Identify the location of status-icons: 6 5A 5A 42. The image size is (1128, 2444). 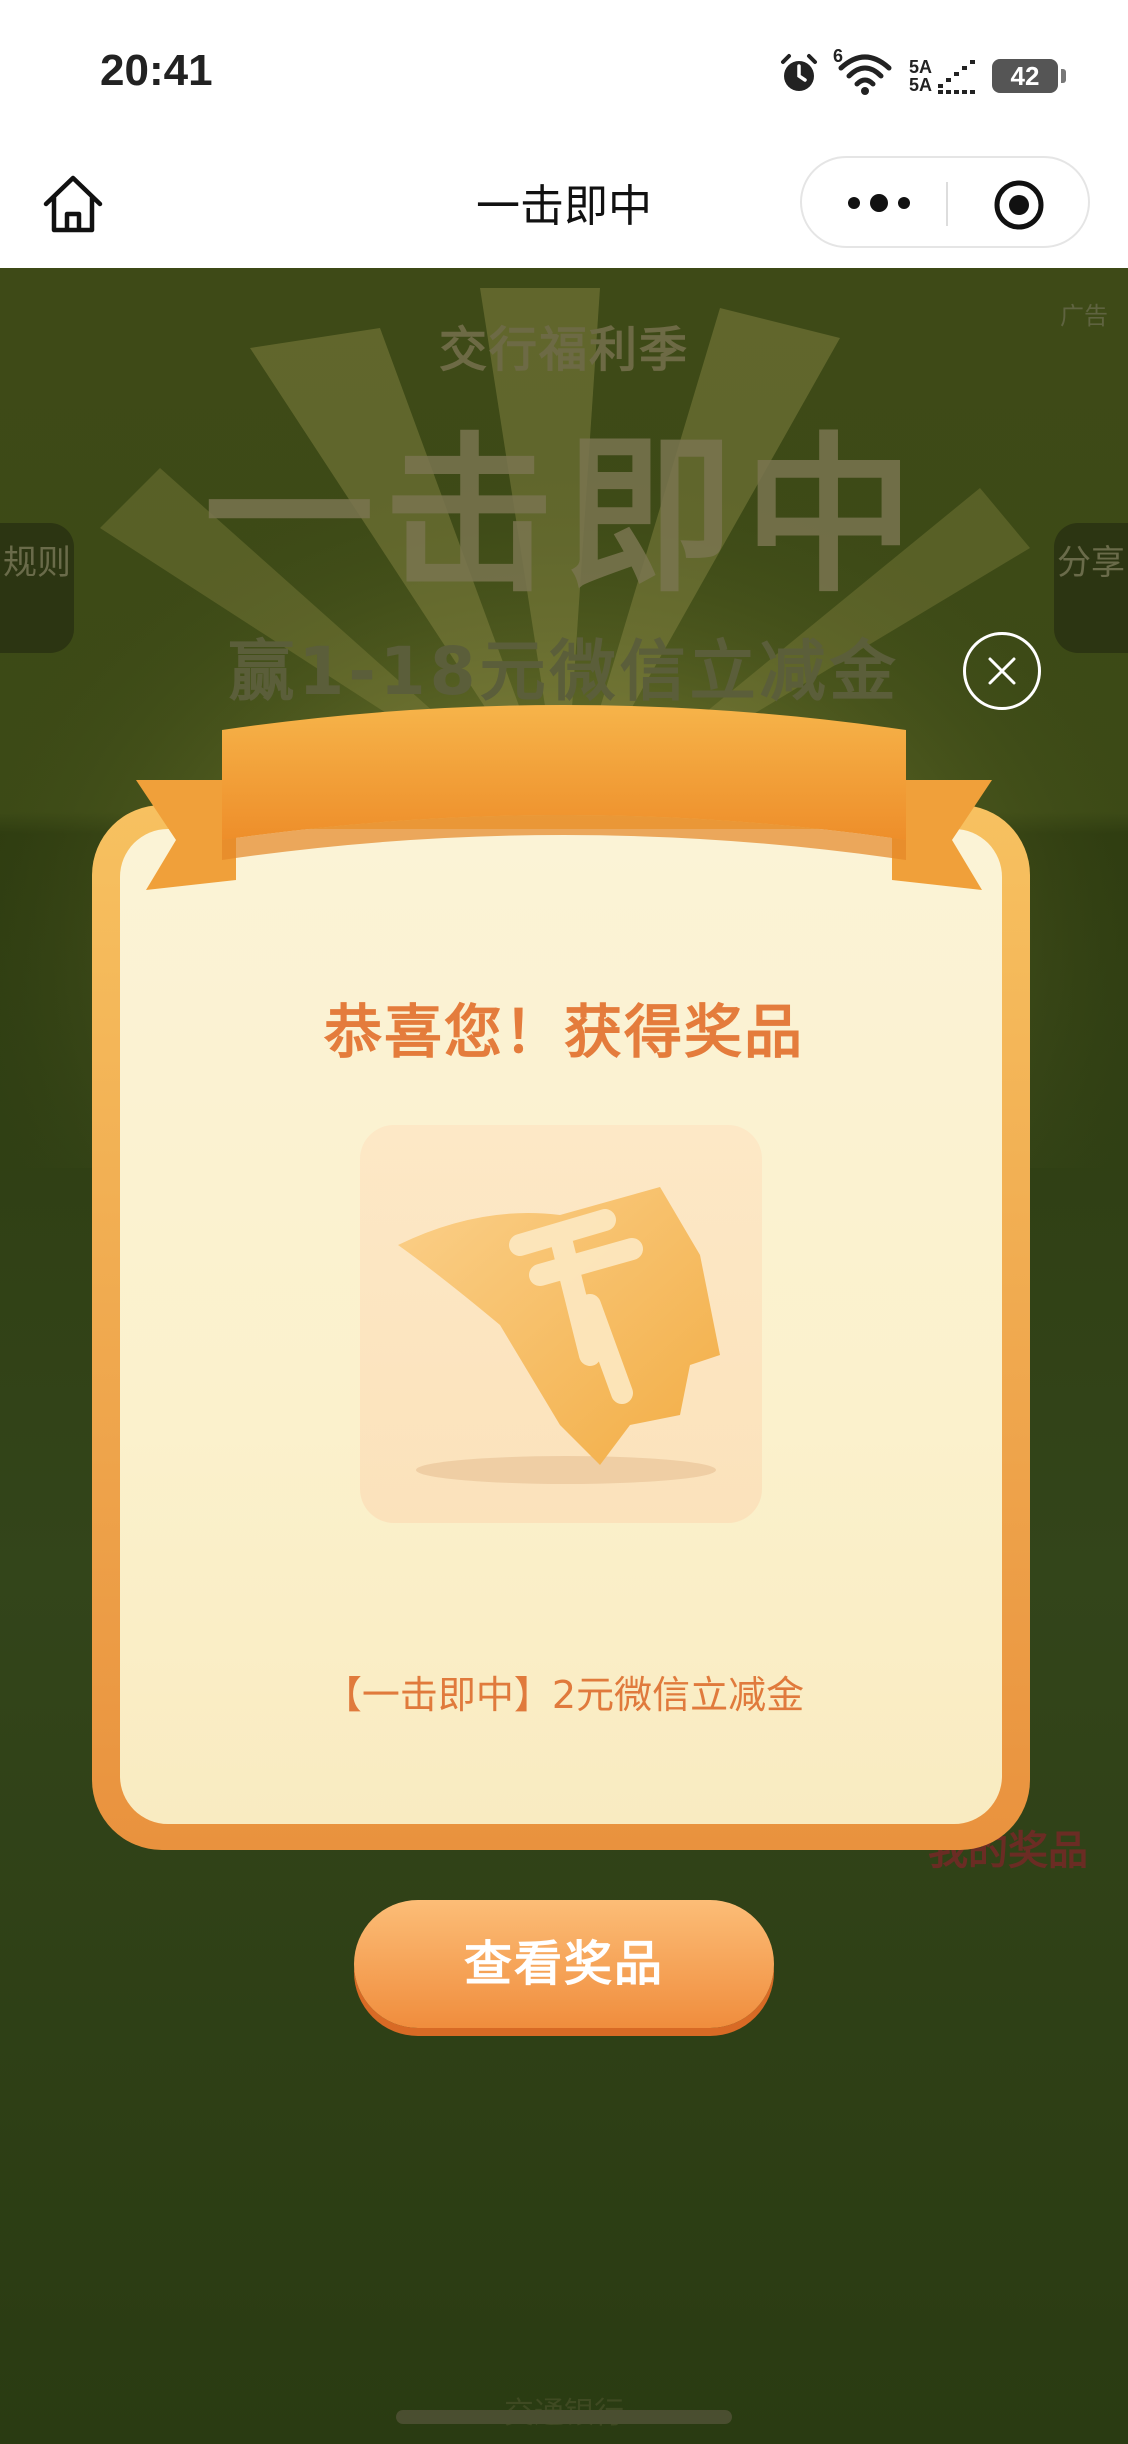
(921, 73).